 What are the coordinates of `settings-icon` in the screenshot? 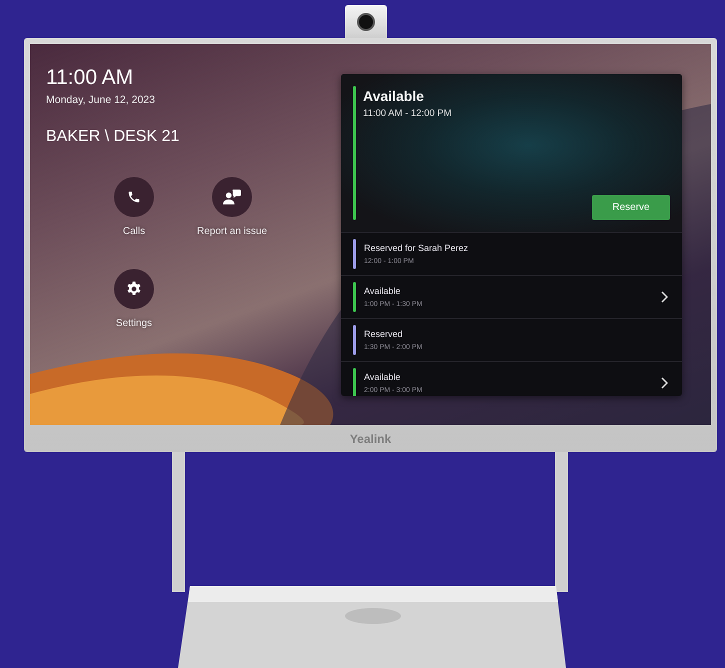 It's located at (134, 289).